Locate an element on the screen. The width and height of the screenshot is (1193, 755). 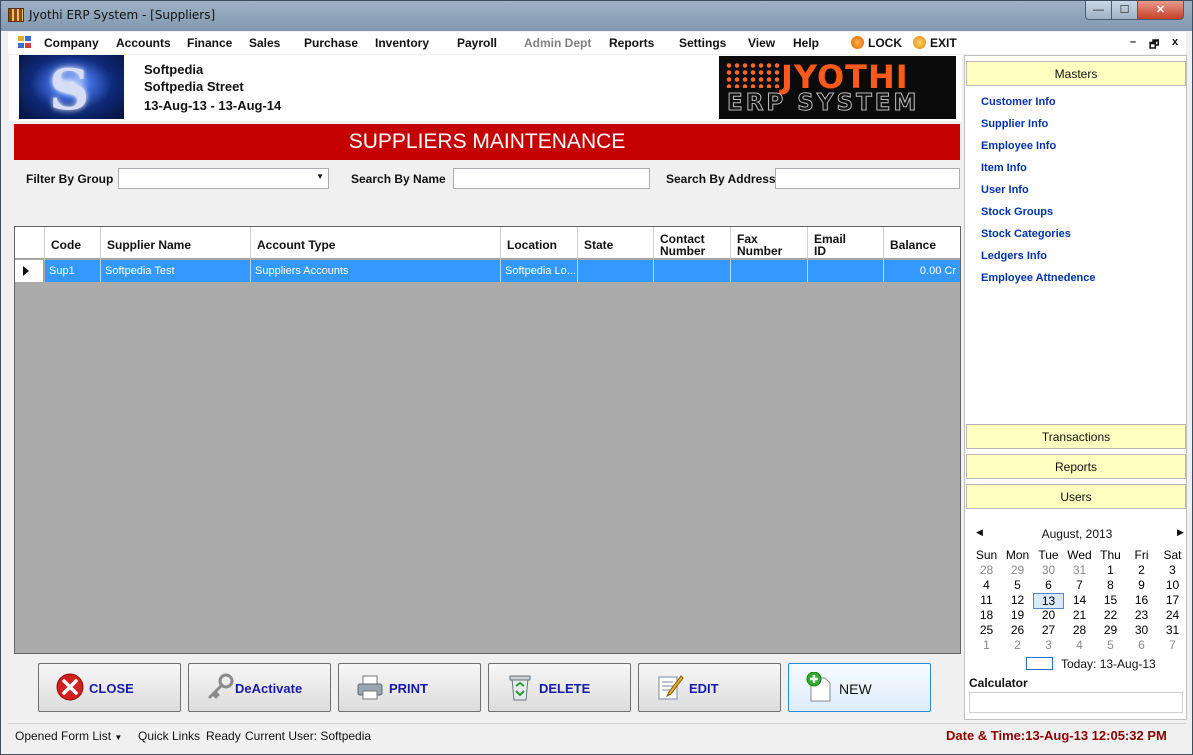
calendar-day: 20 is located at coordinates (1048, 615).